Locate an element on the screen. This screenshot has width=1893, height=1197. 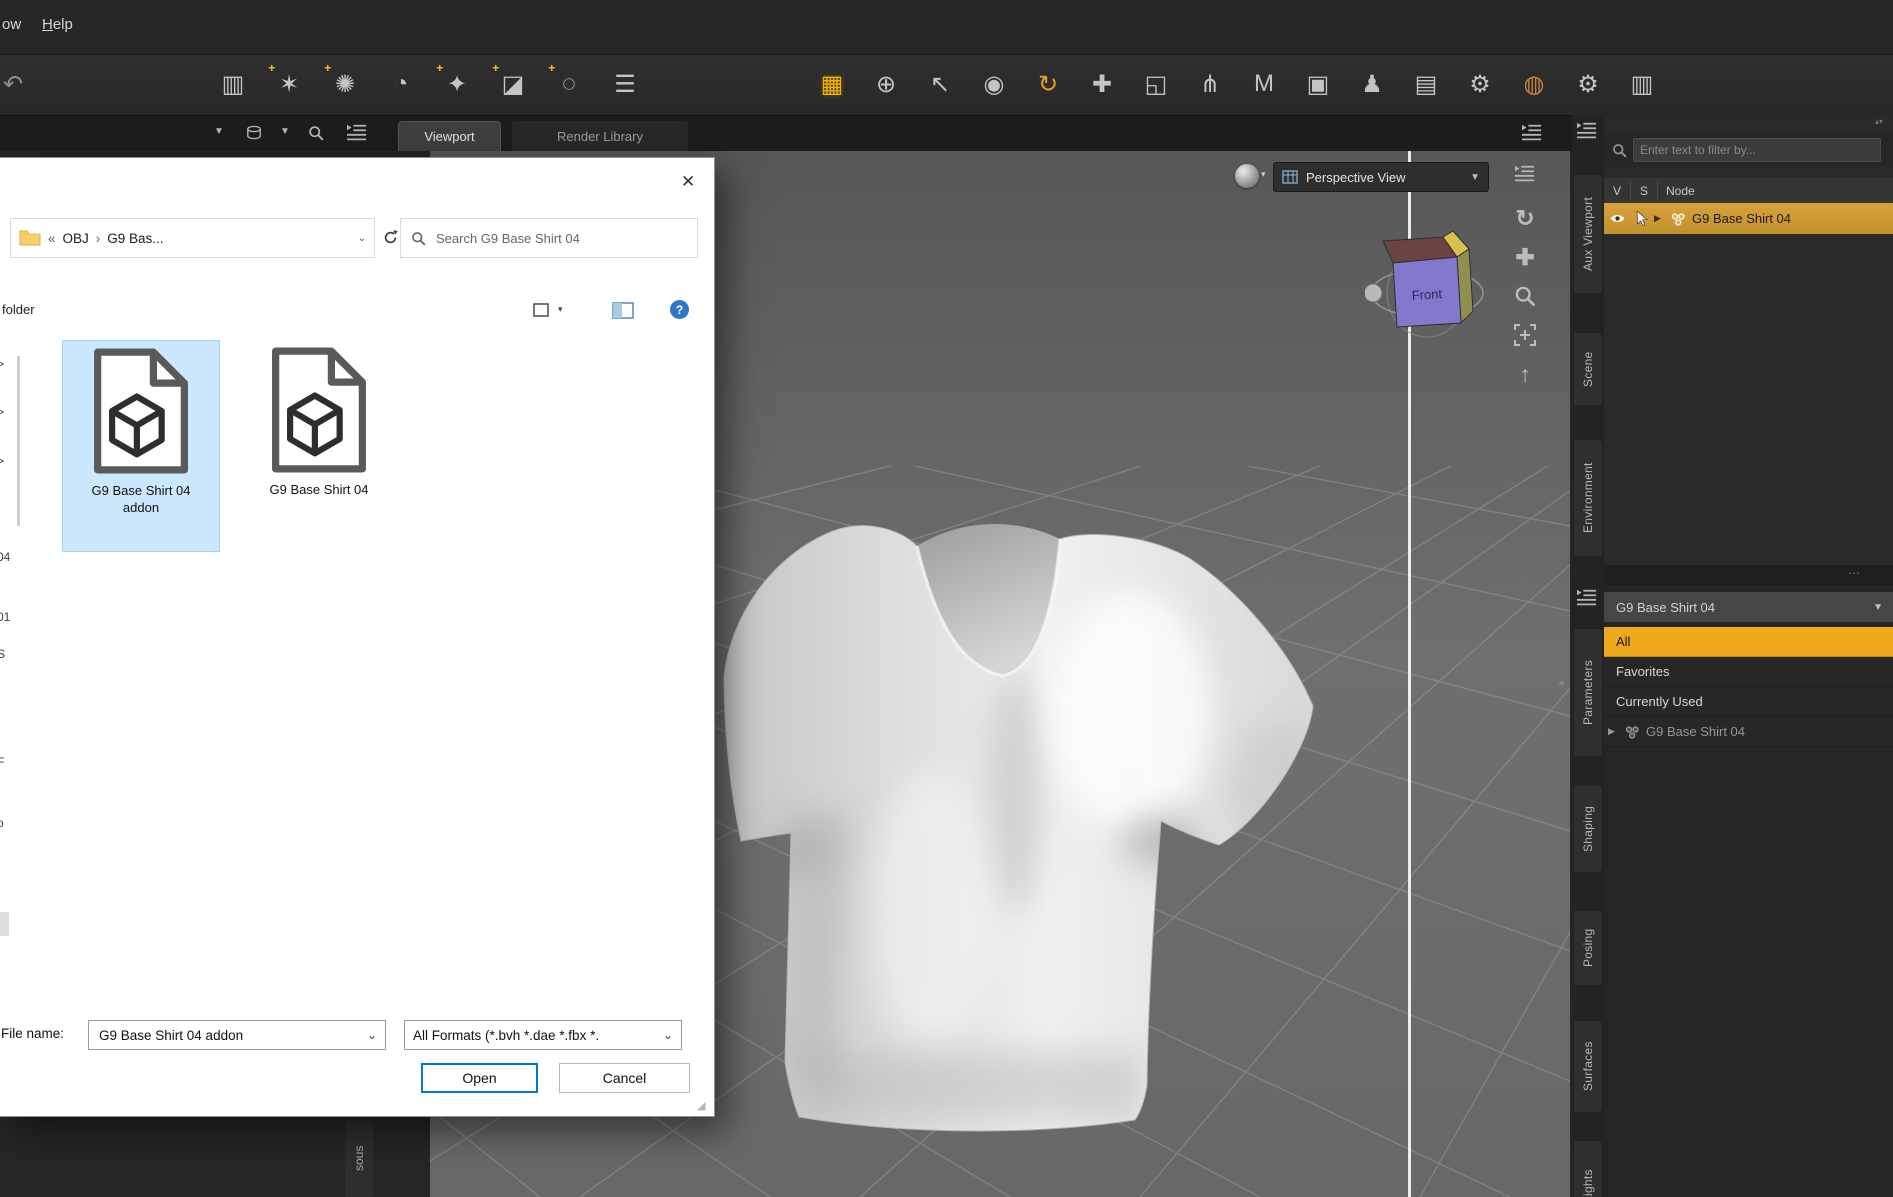
resize-grip: ◢ is located at coordinates (701, 1105).